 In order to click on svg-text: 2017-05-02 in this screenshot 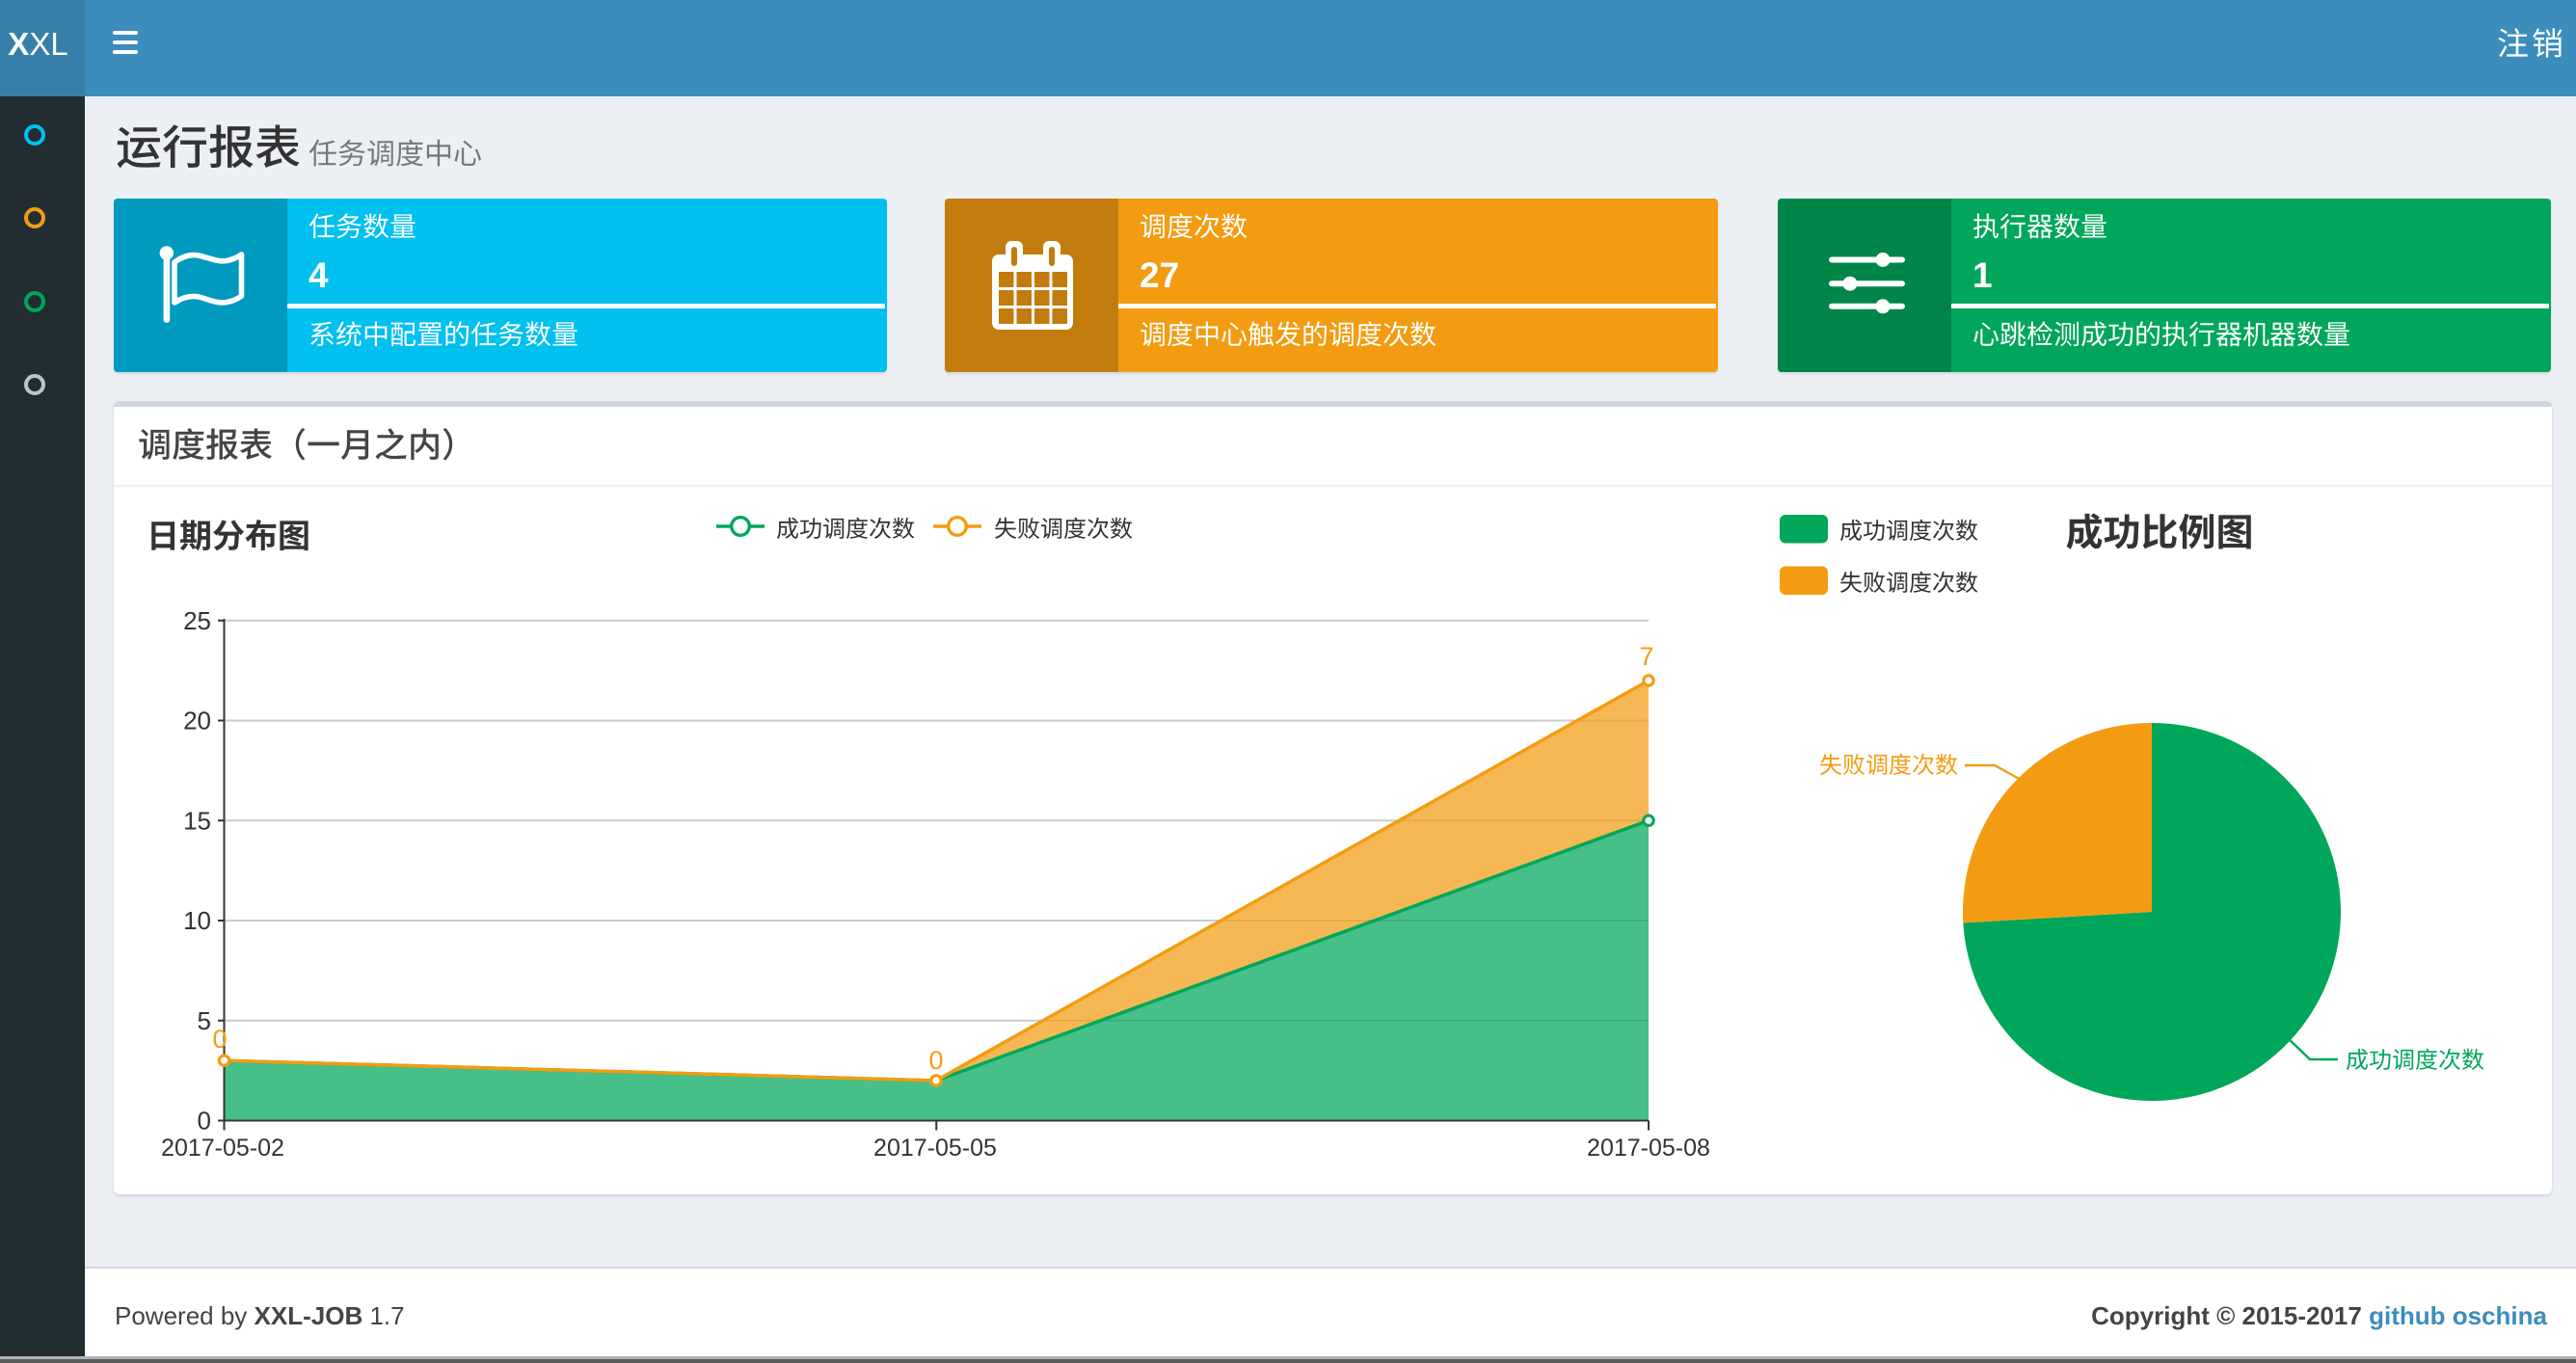, I will do `click(223, 1148)`.